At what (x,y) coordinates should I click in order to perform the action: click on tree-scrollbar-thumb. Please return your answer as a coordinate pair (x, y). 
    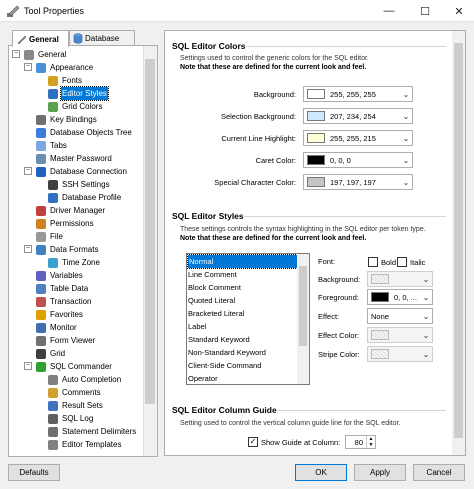
    Looking at the image, I should click on (150, 231).